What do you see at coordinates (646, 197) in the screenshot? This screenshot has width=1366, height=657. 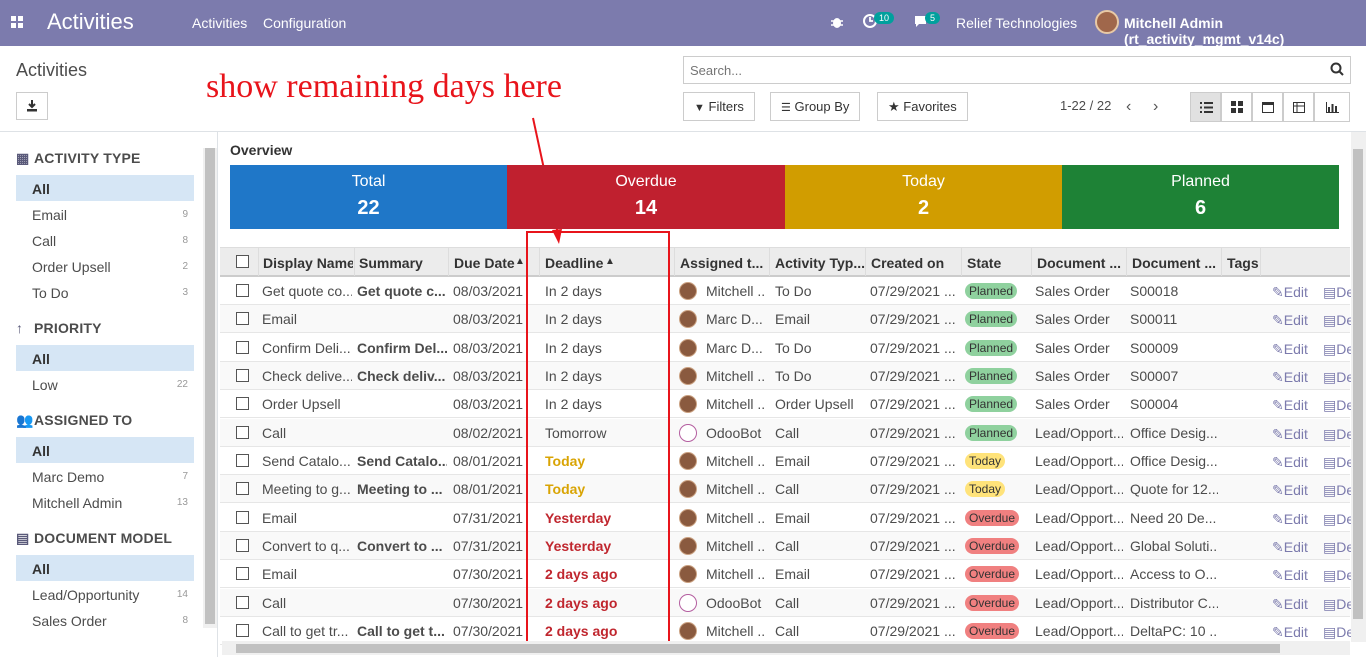 I see `card-overdue: Overdue 14` at bounding box center [646, 197].